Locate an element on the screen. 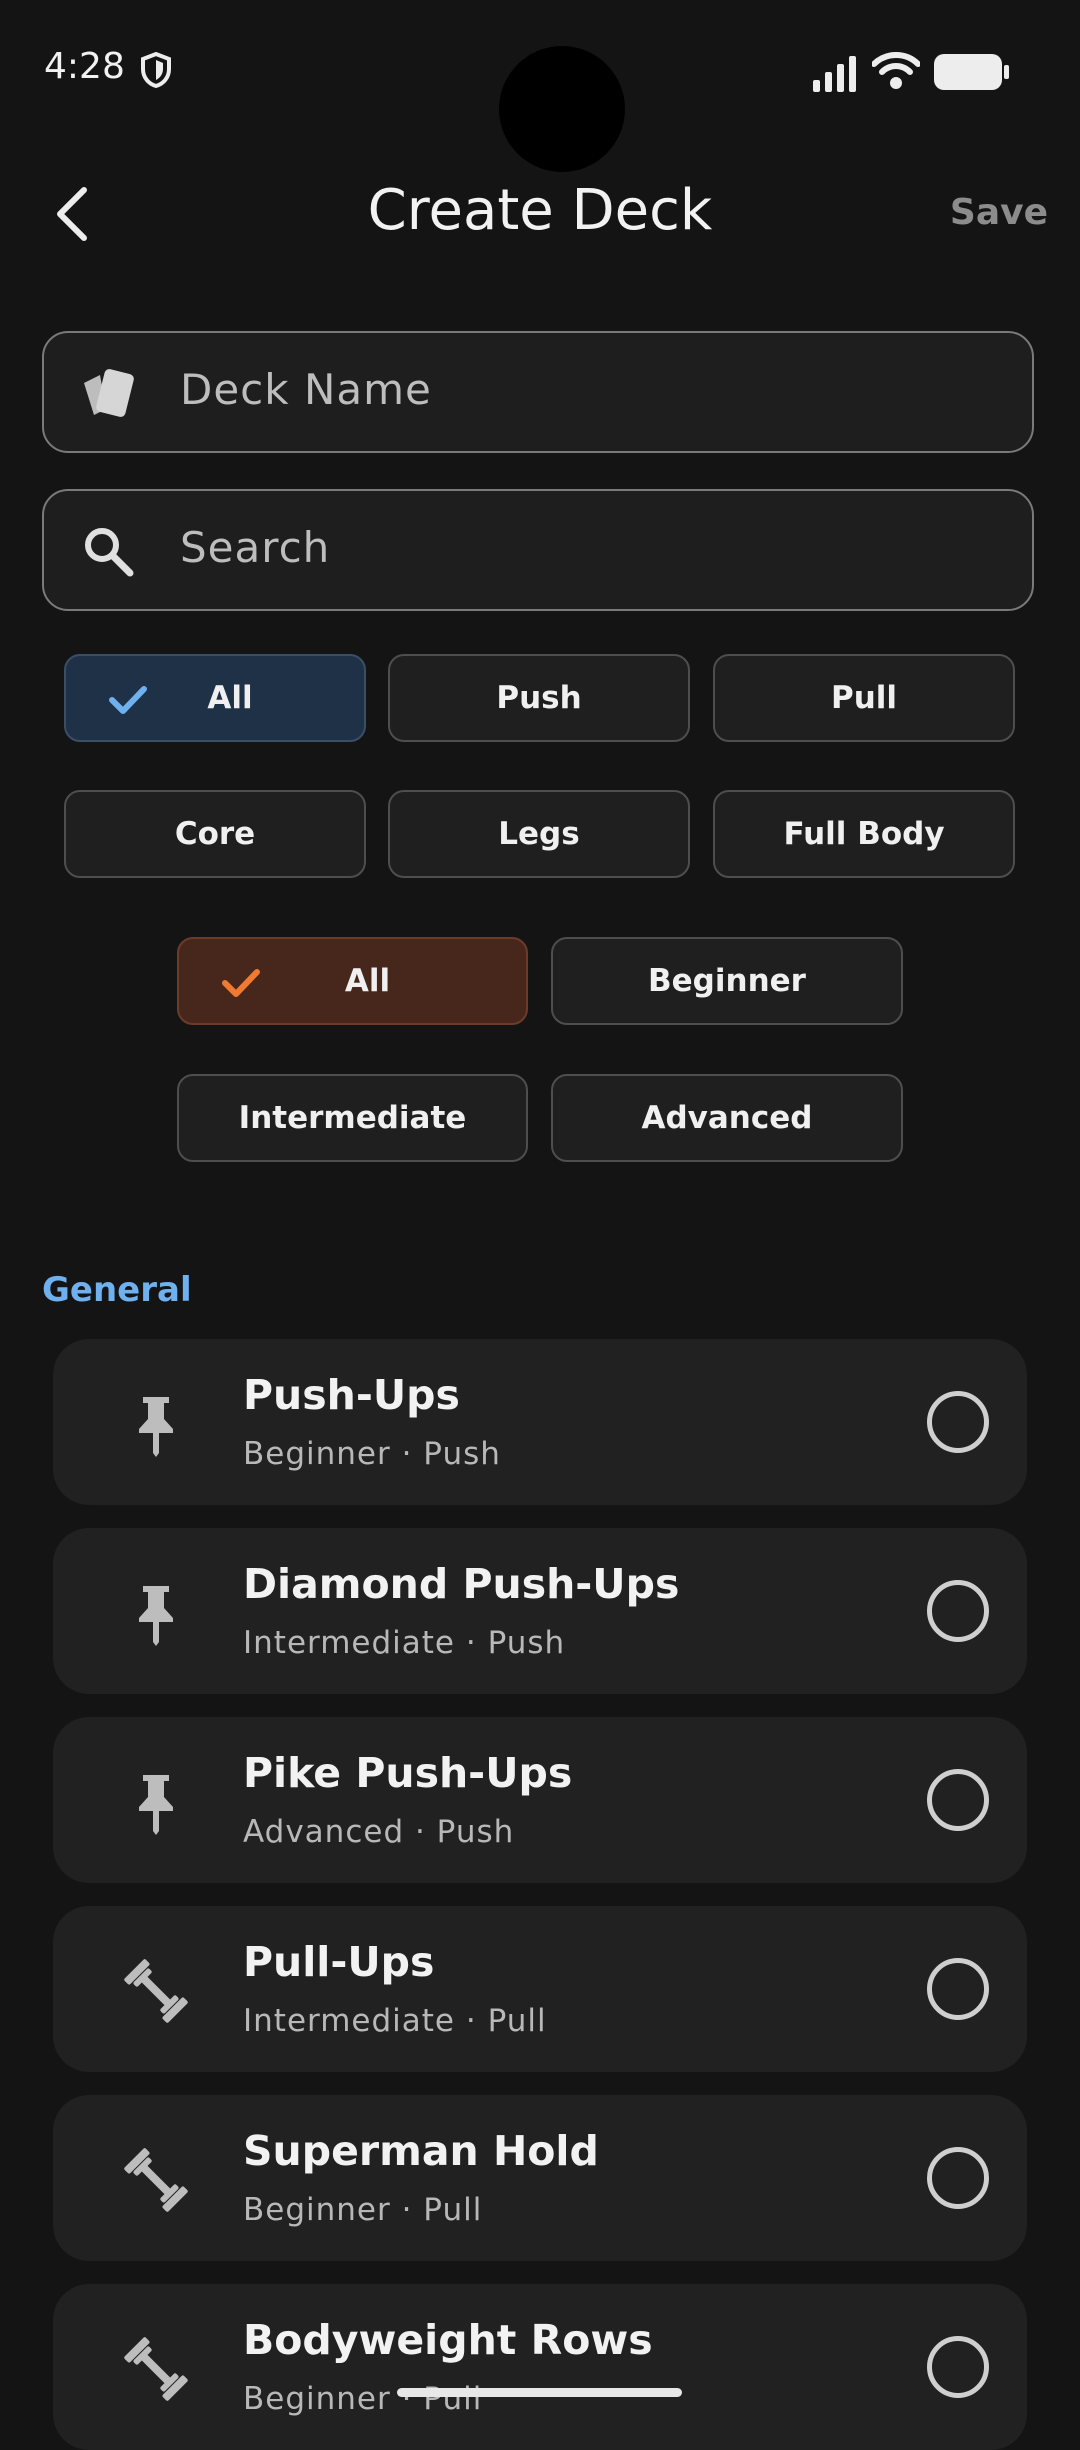 Image resolution: width=1080 pixels, height=2450 pixels. home-indicator is located at coordinates (539, 2392).